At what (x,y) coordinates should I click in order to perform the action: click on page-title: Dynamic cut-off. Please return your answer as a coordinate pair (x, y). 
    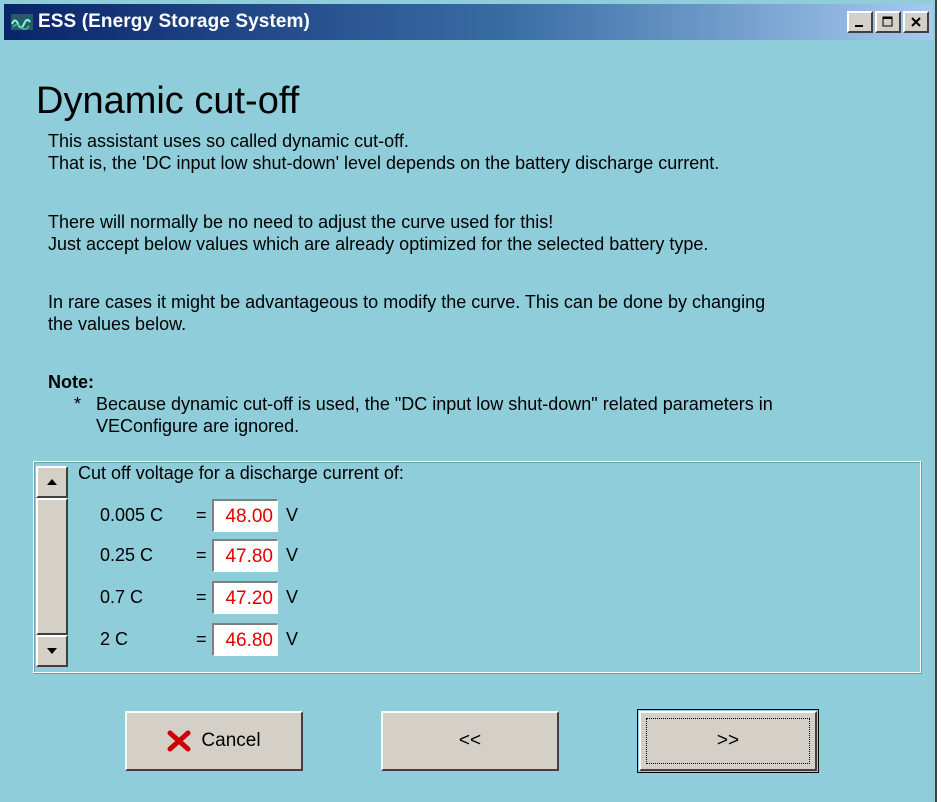
    Looking at the image, I should click on (168, 101).